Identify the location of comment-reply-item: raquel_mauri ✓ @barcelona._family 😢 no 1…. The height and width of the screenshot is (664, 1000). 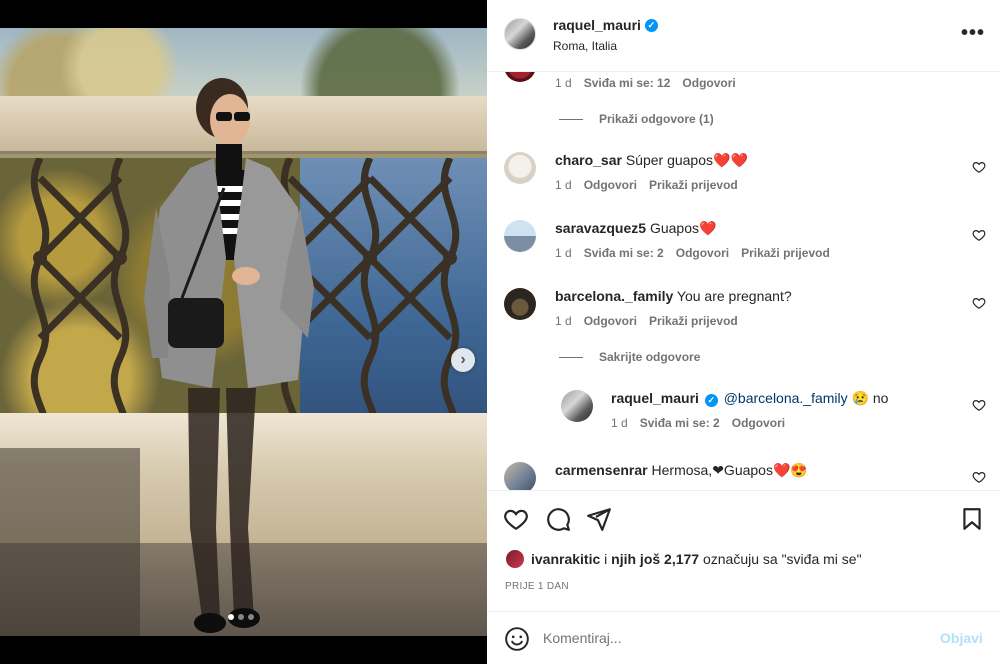
(743, 414).